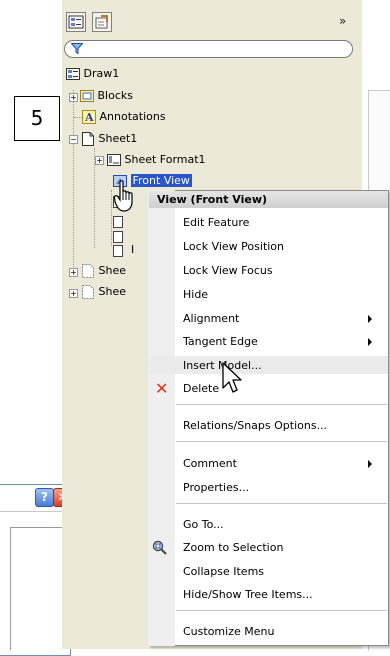 The width and height of the screenshot is (390, 656). What do you see at coordinates (73, 139) in the screenshot?
I see `collapse-toggle: −` at bounding box center [73, 139].